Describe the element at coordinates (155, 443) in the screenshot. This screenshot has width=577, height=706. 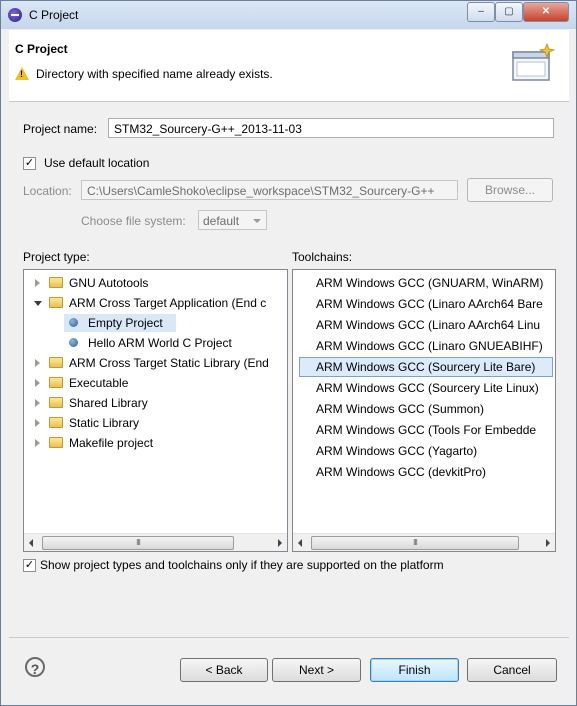
I see `tree-item-makefile-project: Makefile project` at that location.